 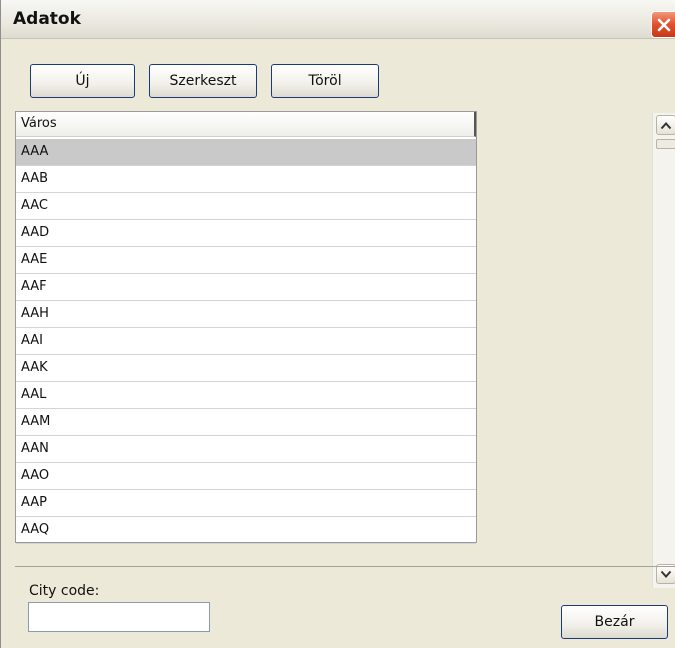 I want to click on column-header-varos: Város, so click(x=246, y=124).